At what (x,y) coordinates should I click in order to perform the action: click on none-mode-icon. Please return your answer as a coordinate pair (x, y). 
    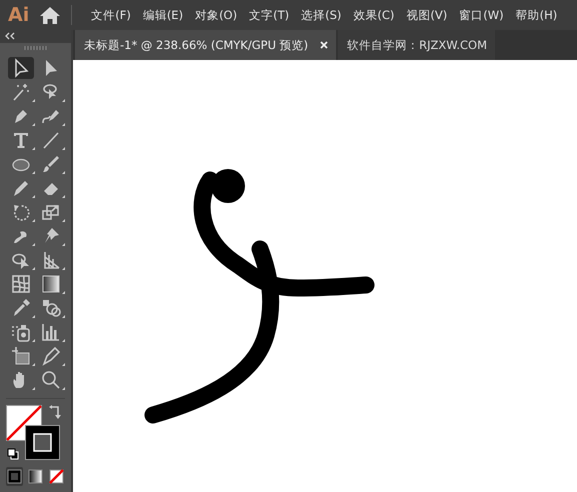
    Looking at the image, I should click on (56, 476).